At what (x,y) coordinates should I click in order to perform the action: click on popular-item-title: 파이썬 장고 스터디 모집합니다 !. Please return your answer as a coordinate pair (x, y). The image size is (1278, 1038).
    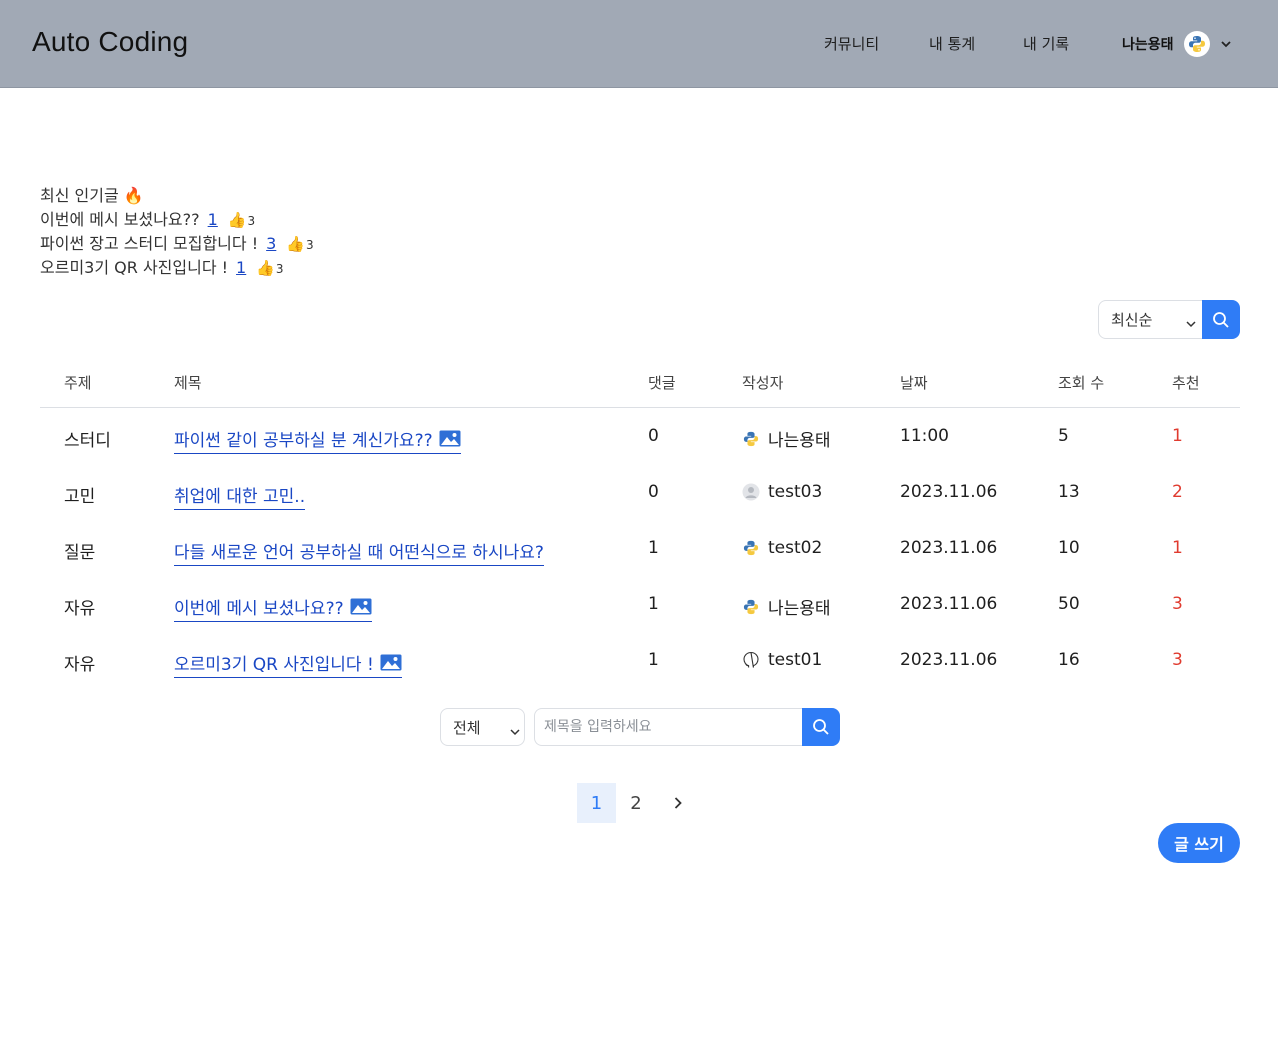
    Looking at the image, I should click on (149, 243).